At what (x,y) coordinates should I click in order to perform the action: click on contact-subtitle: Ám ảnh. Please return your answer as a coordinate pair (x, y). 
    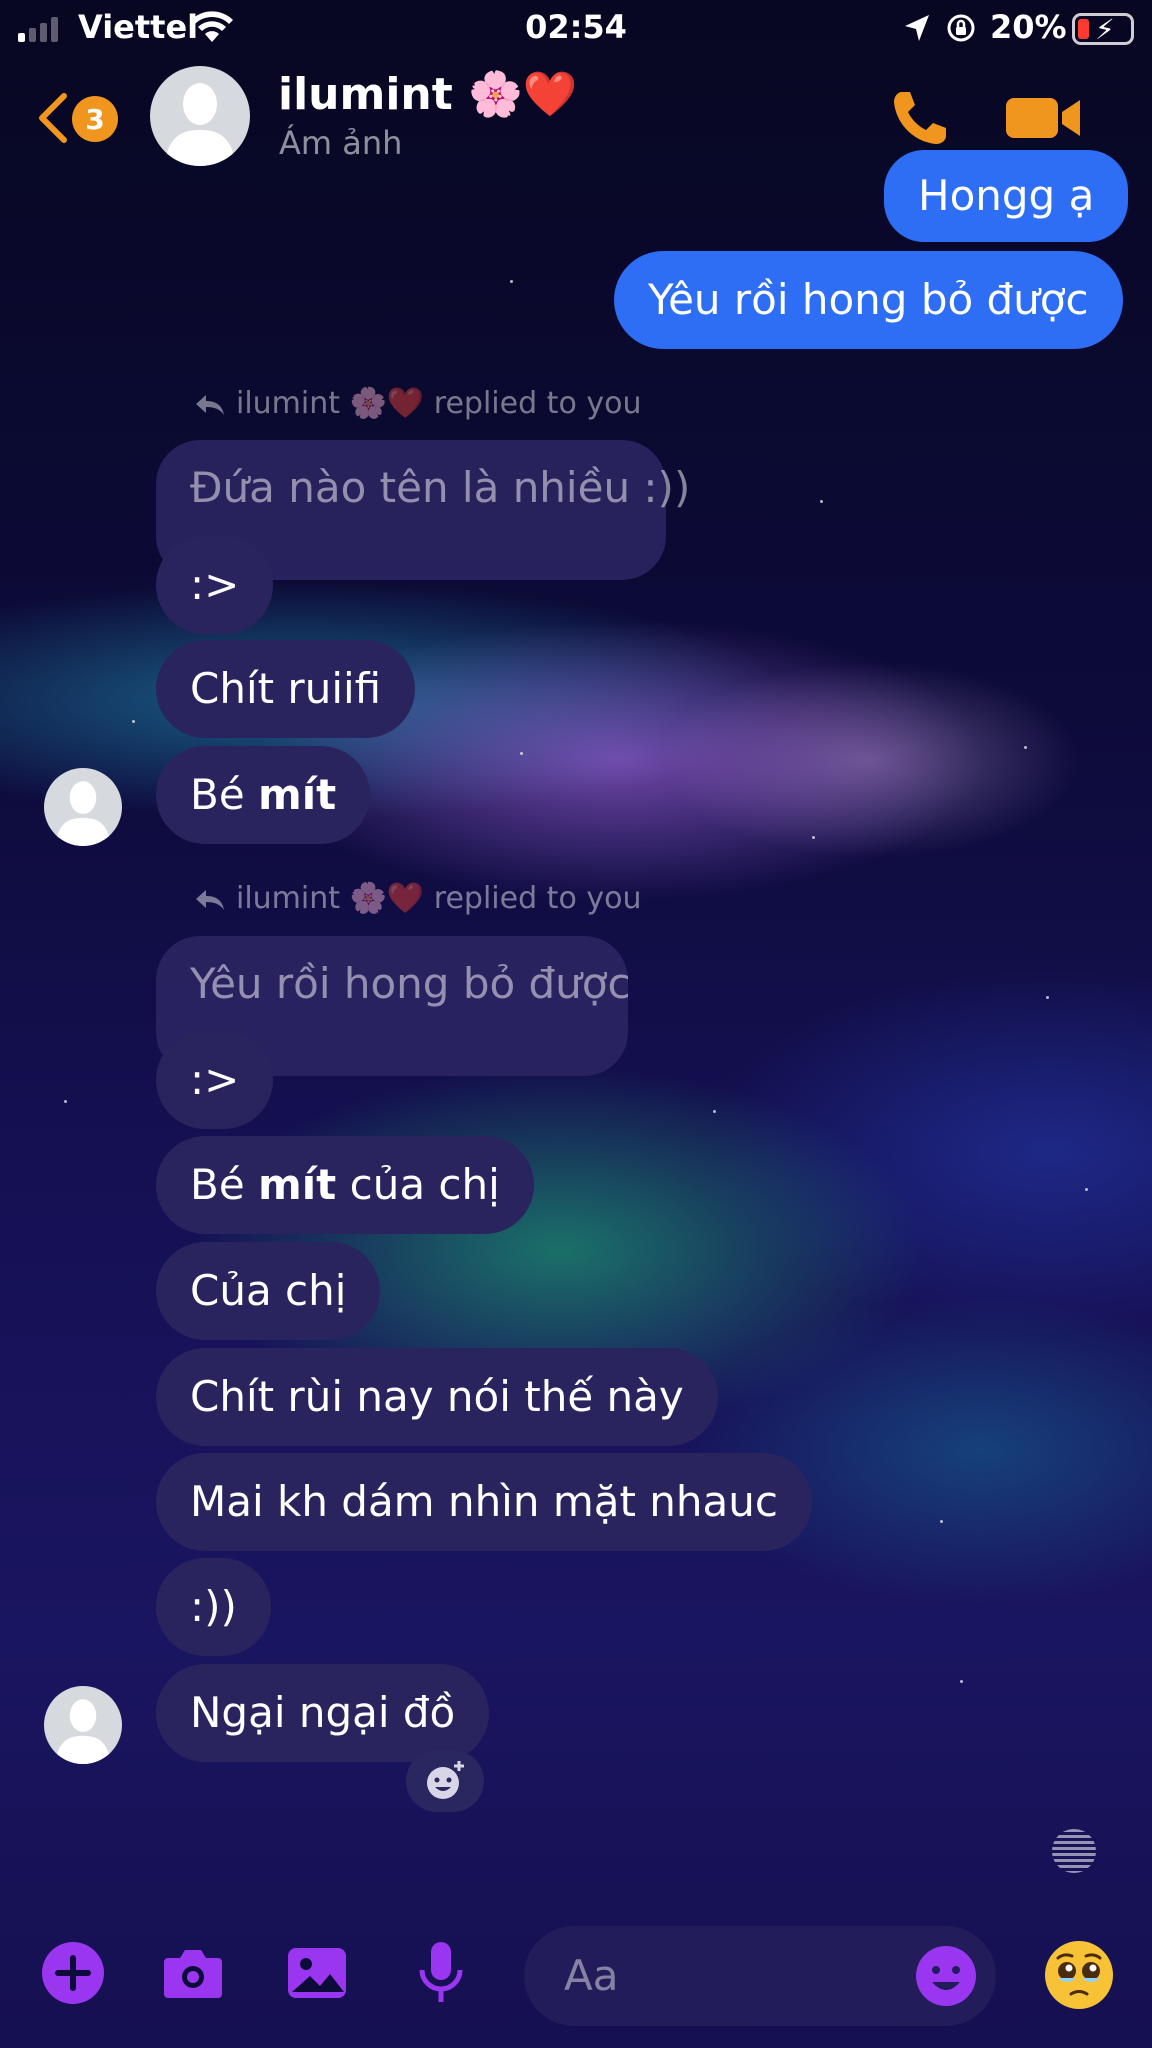
    Looking at the image, I should click on (341, 143).